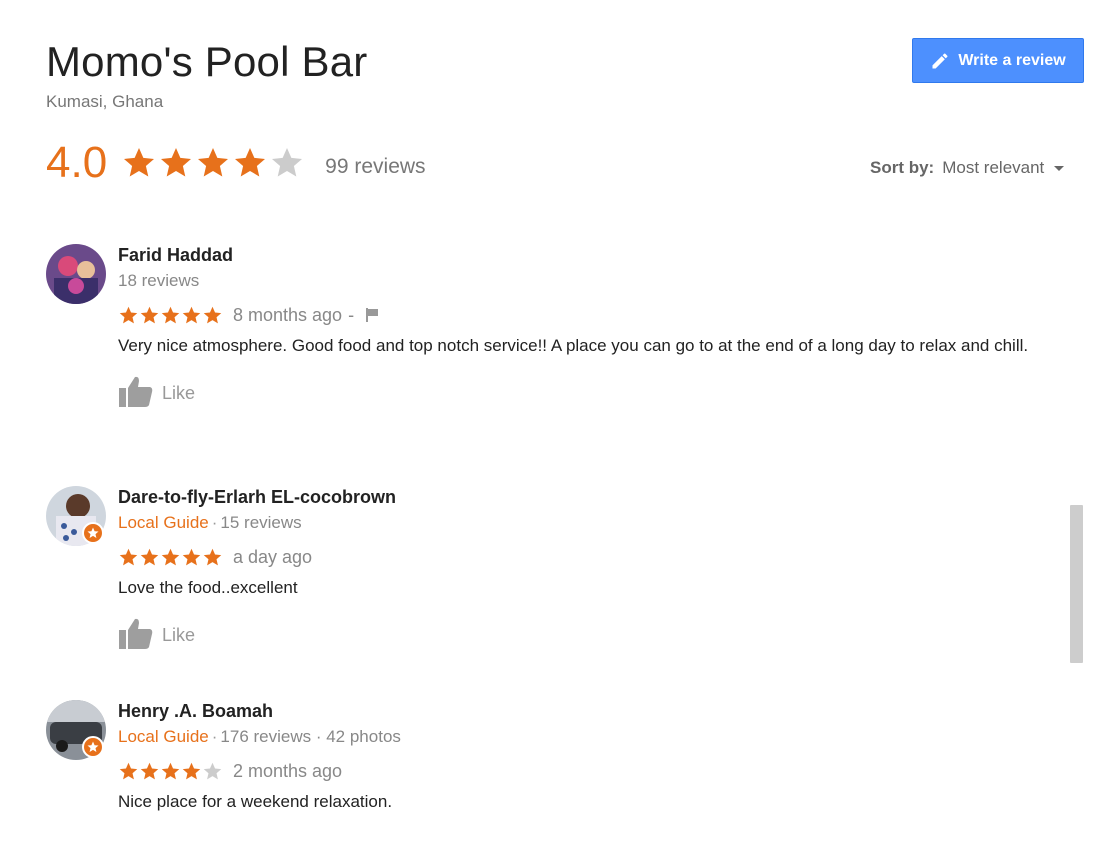 Image resolution: width=1120 pixels, height=847 pixels. What do you see at coordinates (993, 167) in the screenshot?
I see `sort-value: Most relevant` at bounding box center [993, 167].